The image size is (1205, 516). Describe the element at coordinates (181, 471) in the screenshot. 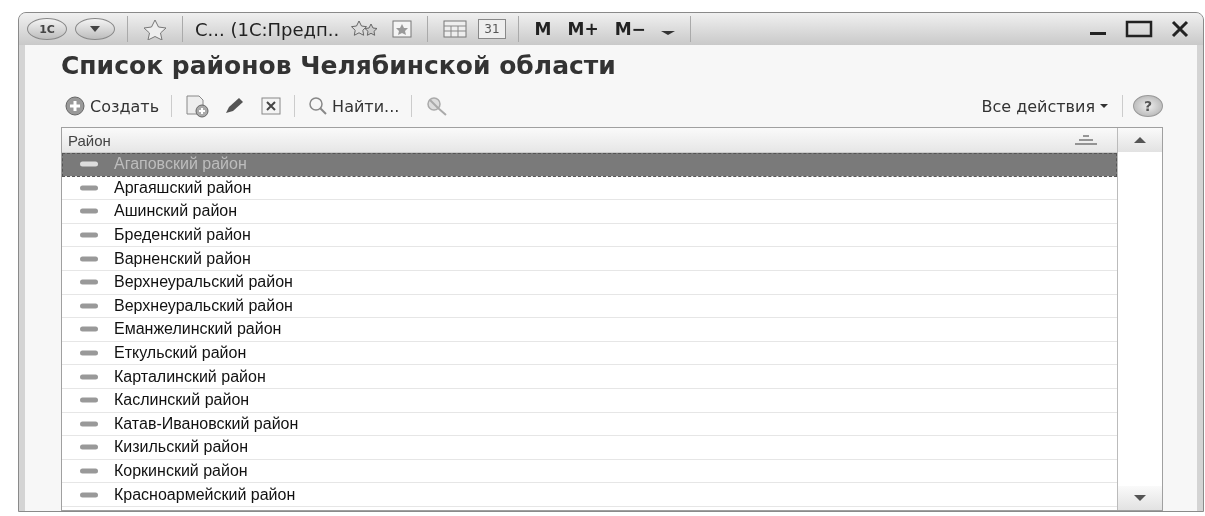

I see `table-cell: Коркинский район` at that location.